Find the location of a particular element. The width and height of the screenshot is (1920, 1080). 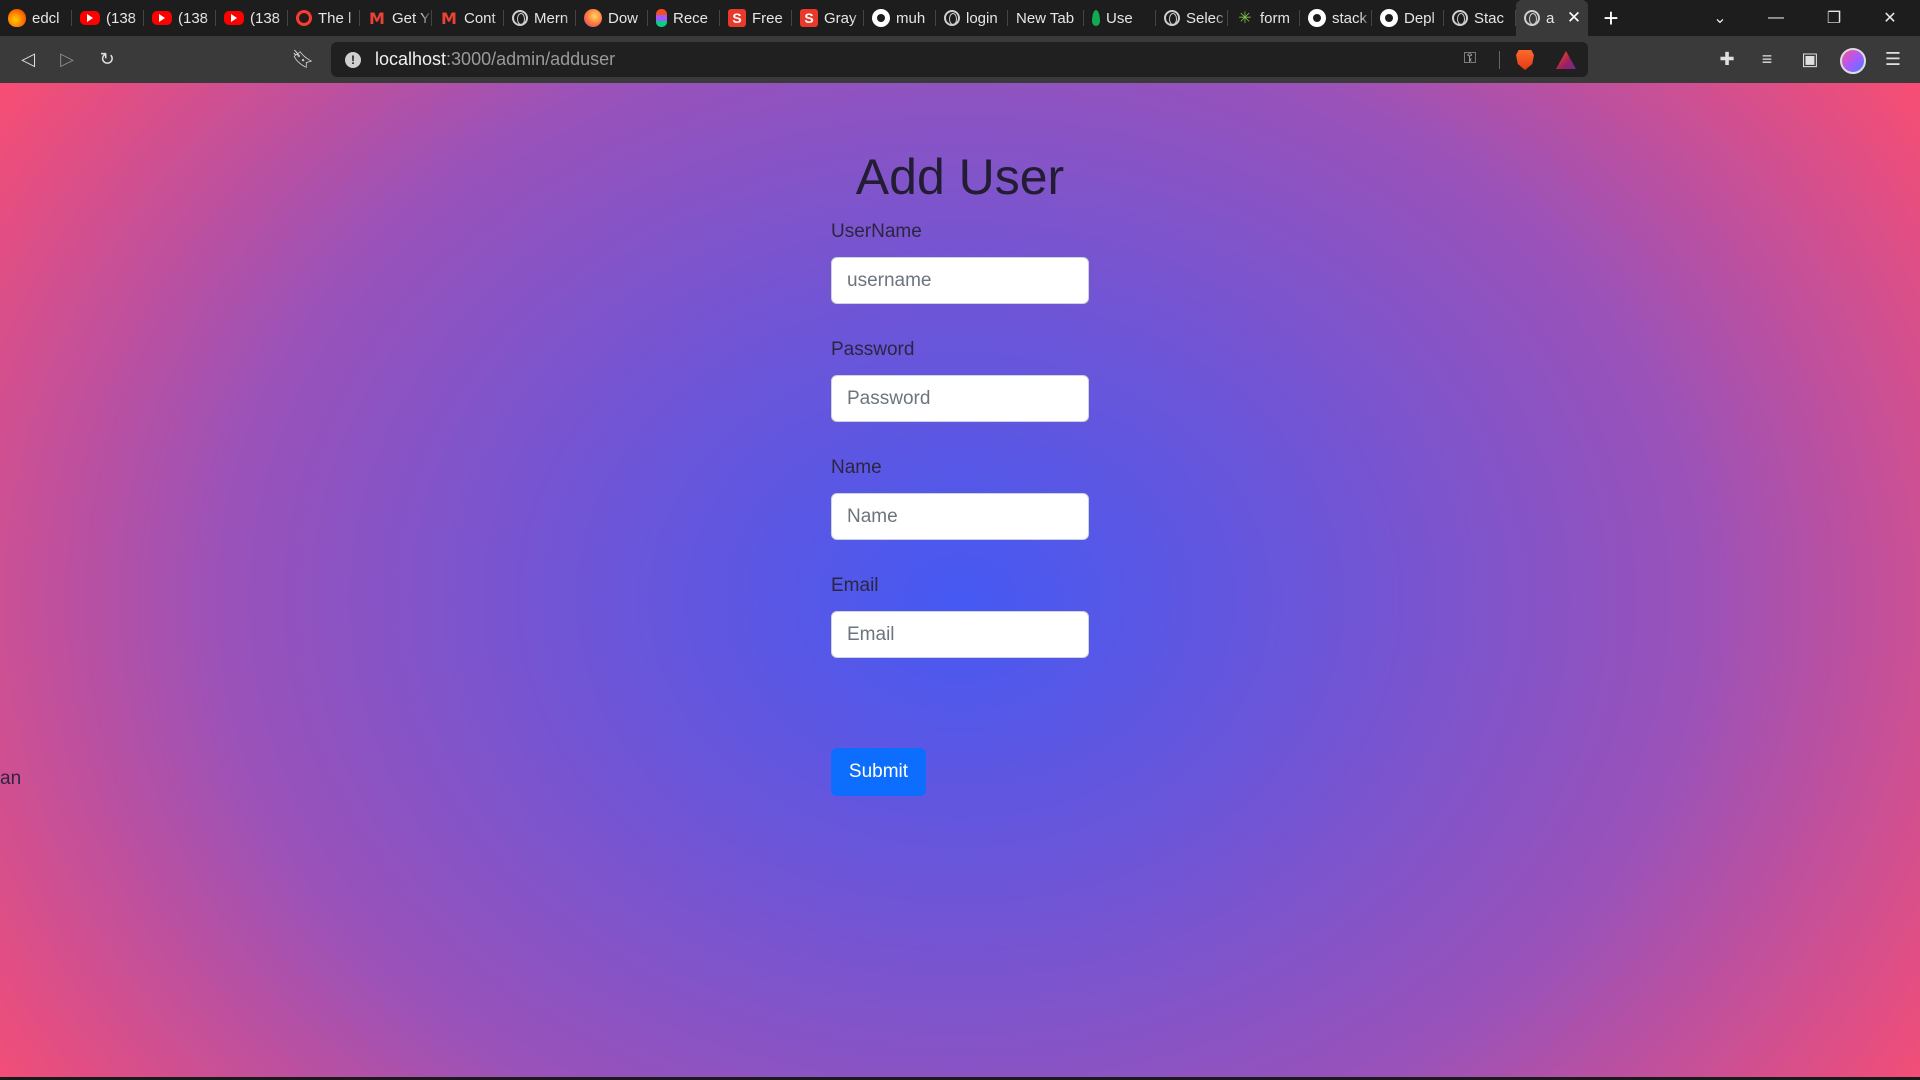

tab-item: ✳ form is located at coordinates (1264, 18).